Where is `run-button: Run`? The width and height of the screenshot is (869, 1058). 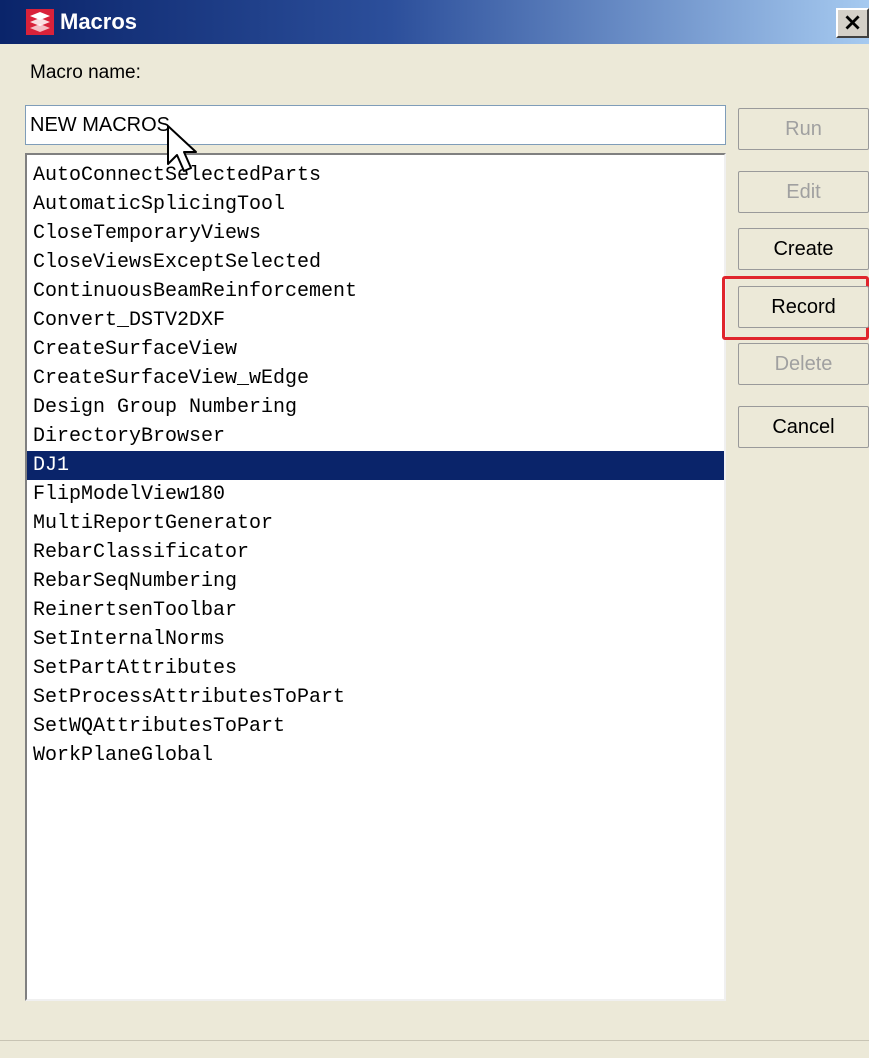 run-button: Run is located at coordinates (803, 129).